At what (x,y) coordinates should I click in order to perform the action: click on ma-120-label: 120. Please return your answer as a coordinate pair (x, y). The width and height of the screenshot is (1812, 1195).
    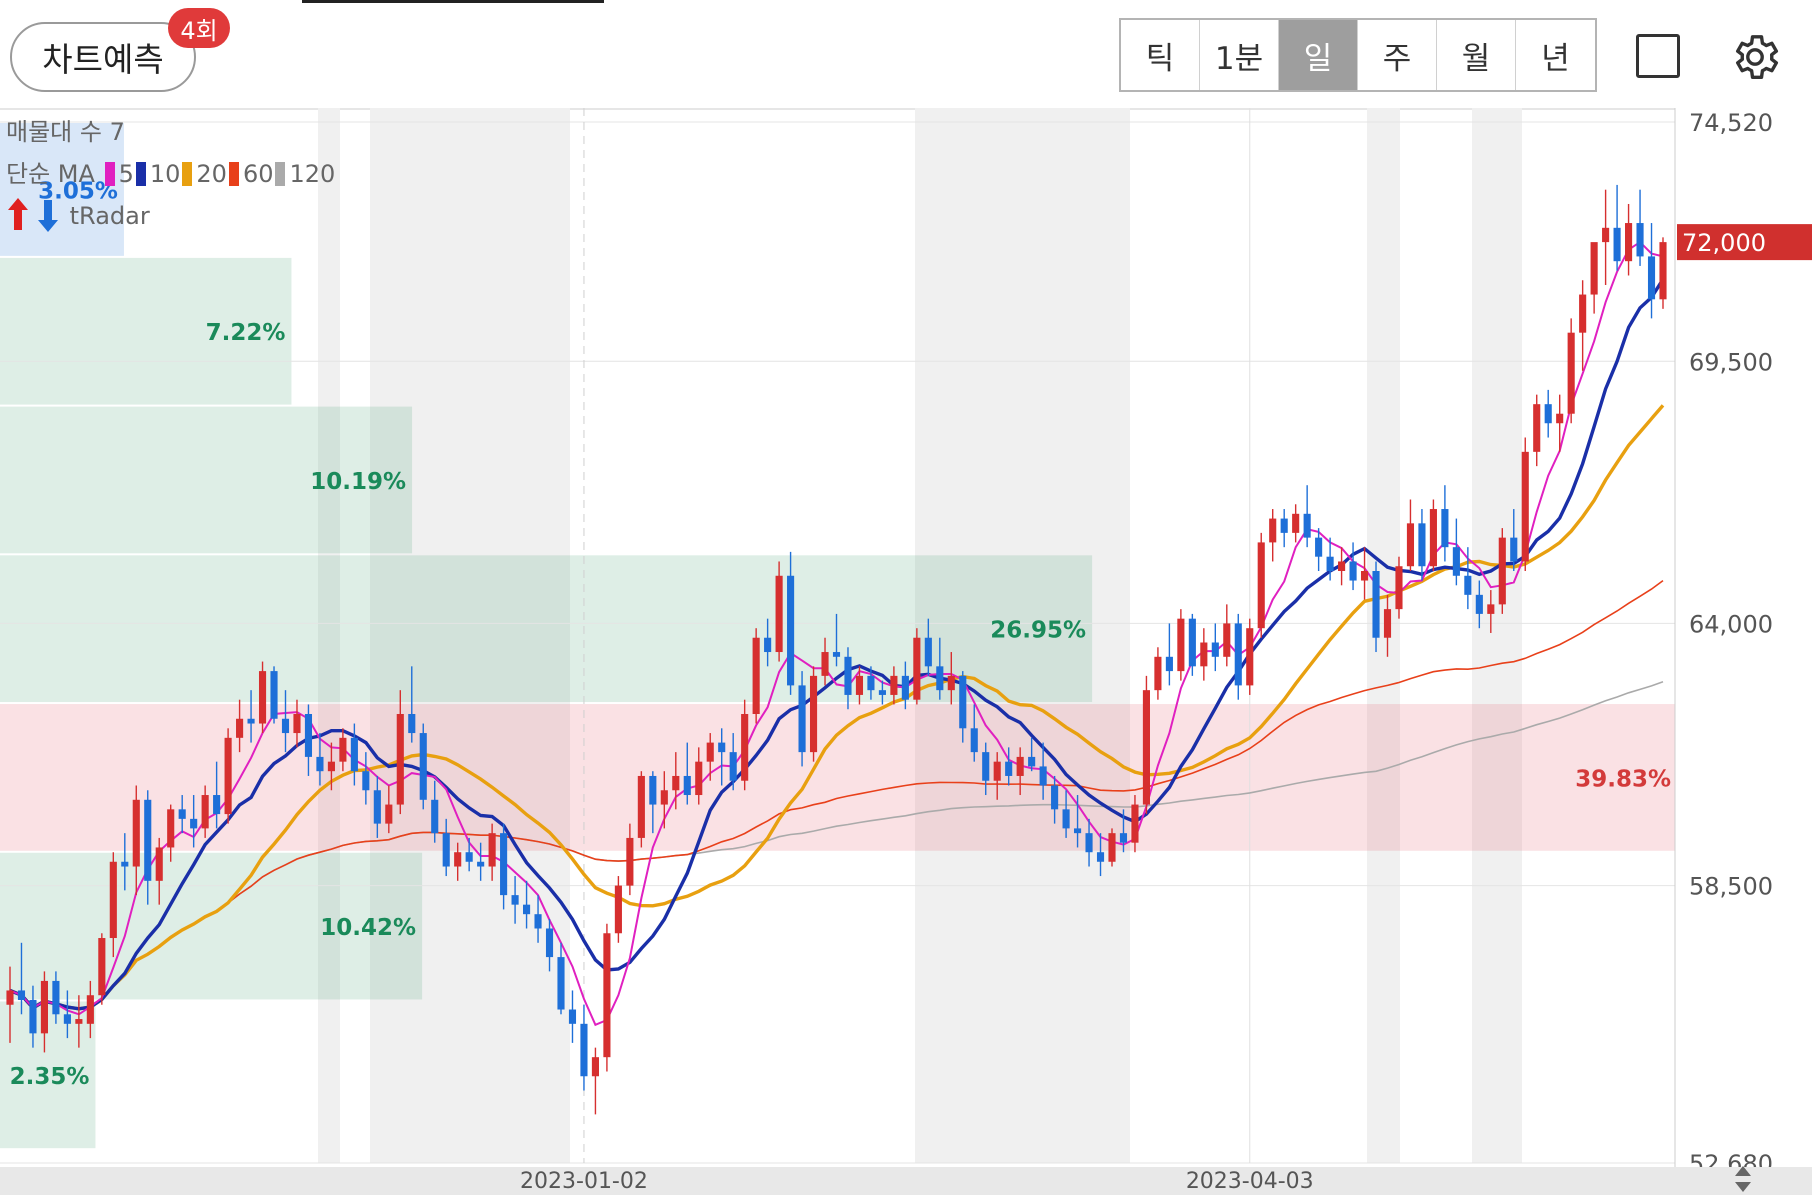
    Looking at the image, I should click on (312, 174).